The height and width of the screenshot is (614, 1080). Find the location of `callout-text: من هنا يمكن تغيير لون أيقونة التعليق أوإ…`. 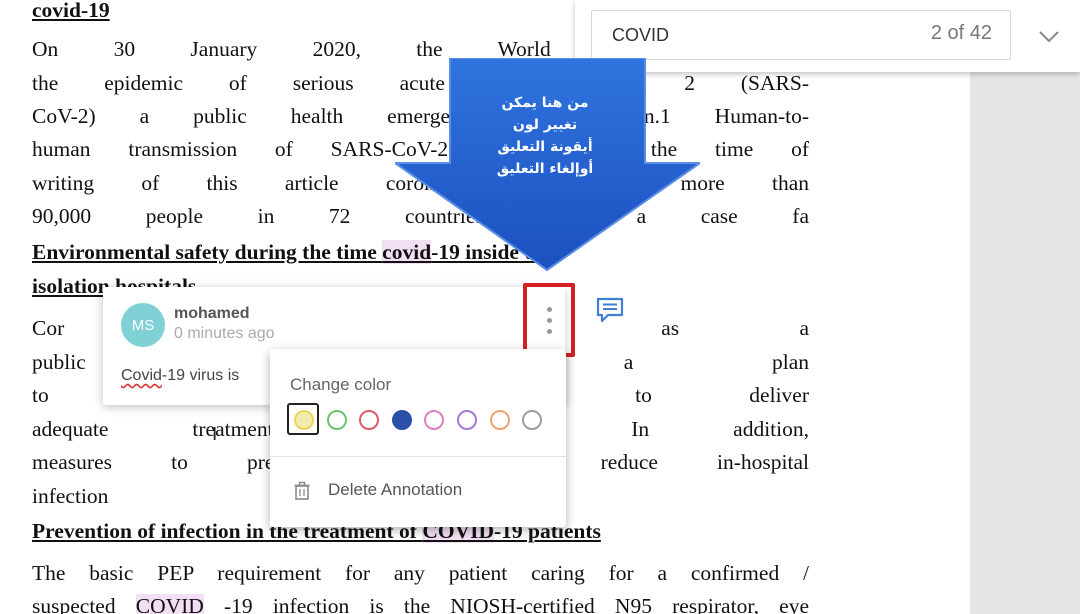

callout-text: من هنا يمكن تغيير لون أيقونة التعليق أوإ… is located at coordinates (545, 136).